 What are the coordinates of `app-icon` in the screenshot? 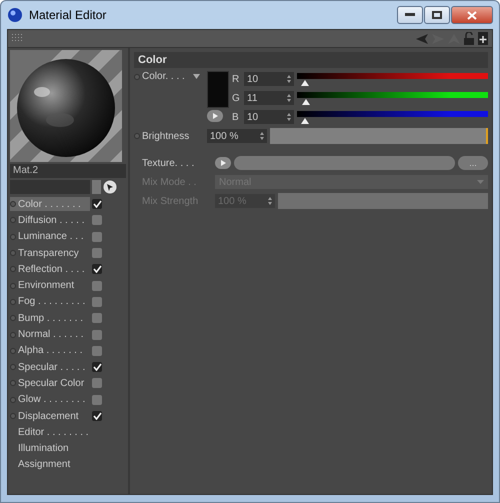 It's located at (15, 15).